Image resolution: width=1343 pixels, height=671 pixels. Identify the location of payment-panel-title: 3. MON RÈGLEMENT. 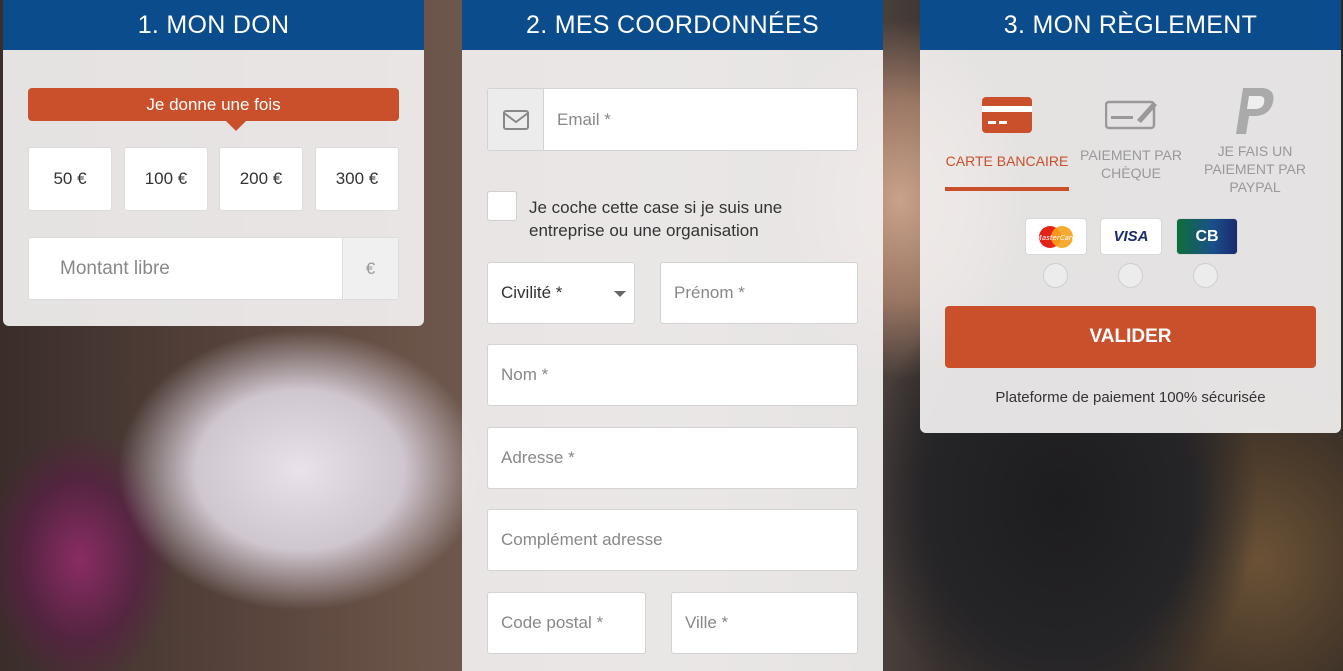
(1130, 25).